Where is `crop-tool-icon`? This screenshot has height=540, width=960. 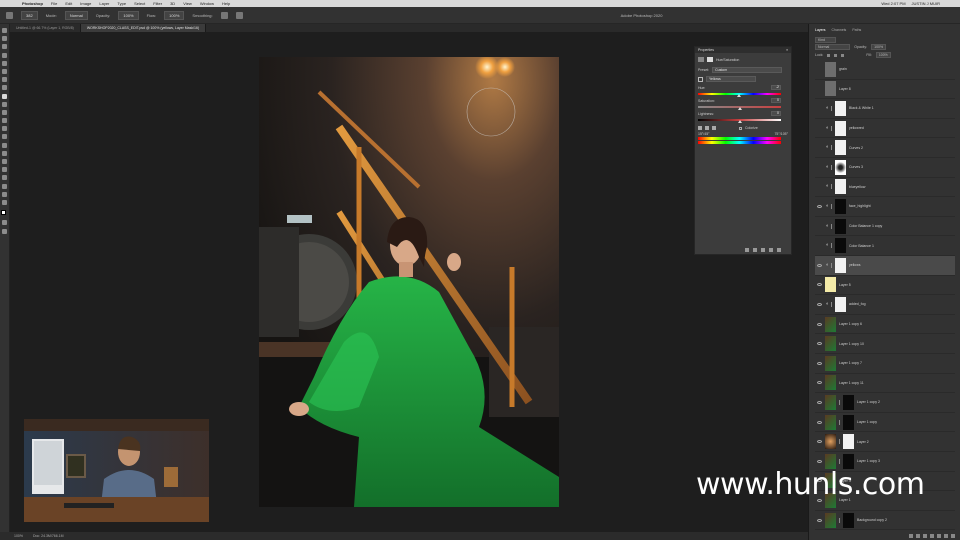 crop-tool-icon is located at coordinates (4, 63).